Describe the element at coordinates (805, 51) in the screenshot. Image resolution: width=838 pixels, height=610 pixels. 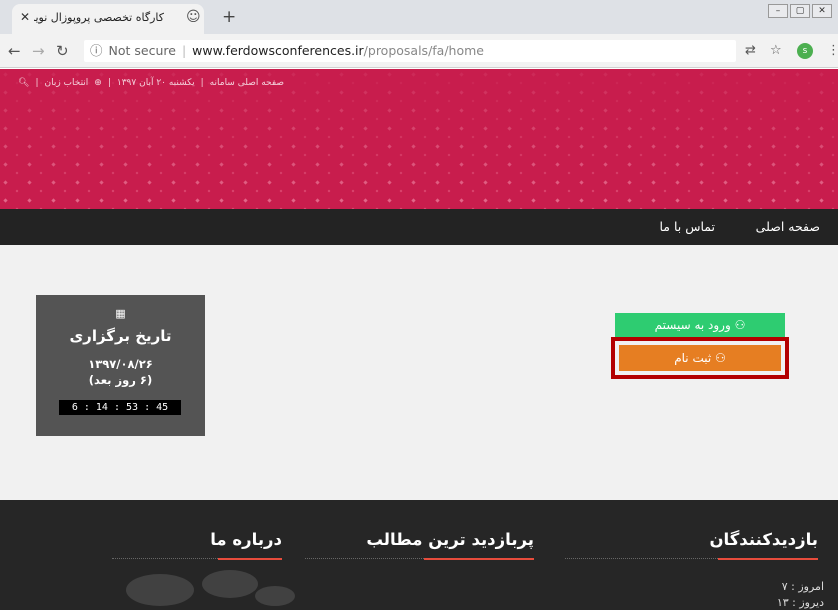
I see `profile-avatar: s` at that location.